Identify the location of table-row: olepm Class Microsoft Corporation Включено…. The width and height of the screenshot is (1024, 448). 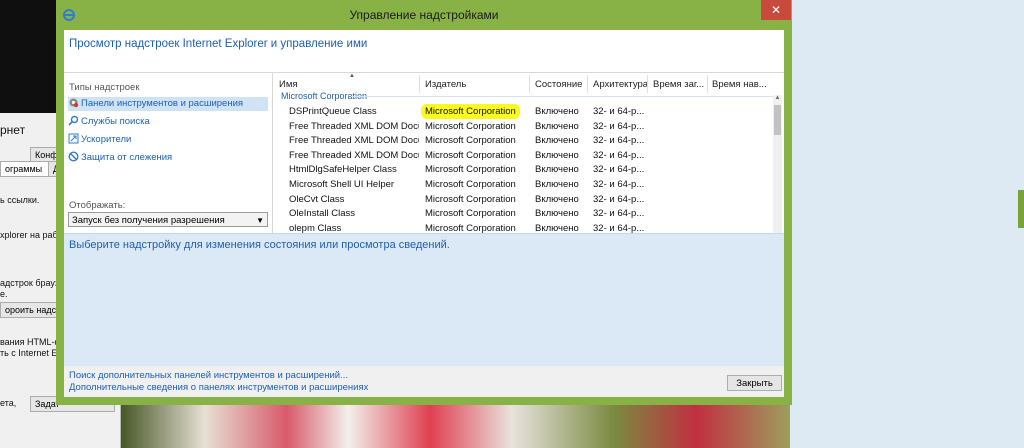
(523, 227).